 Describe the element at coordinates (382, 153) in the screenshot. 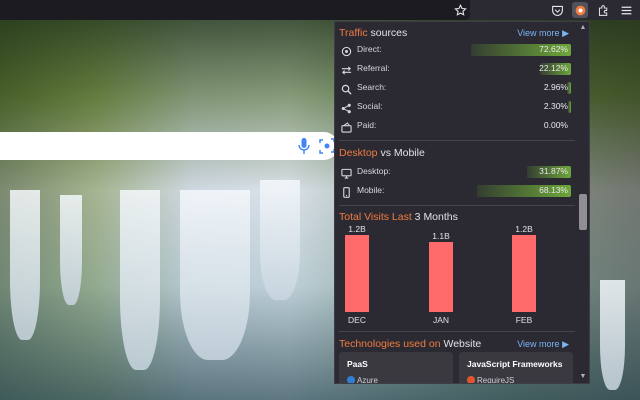

I see `device-split-title: Desktop vs Mobile` at that location.